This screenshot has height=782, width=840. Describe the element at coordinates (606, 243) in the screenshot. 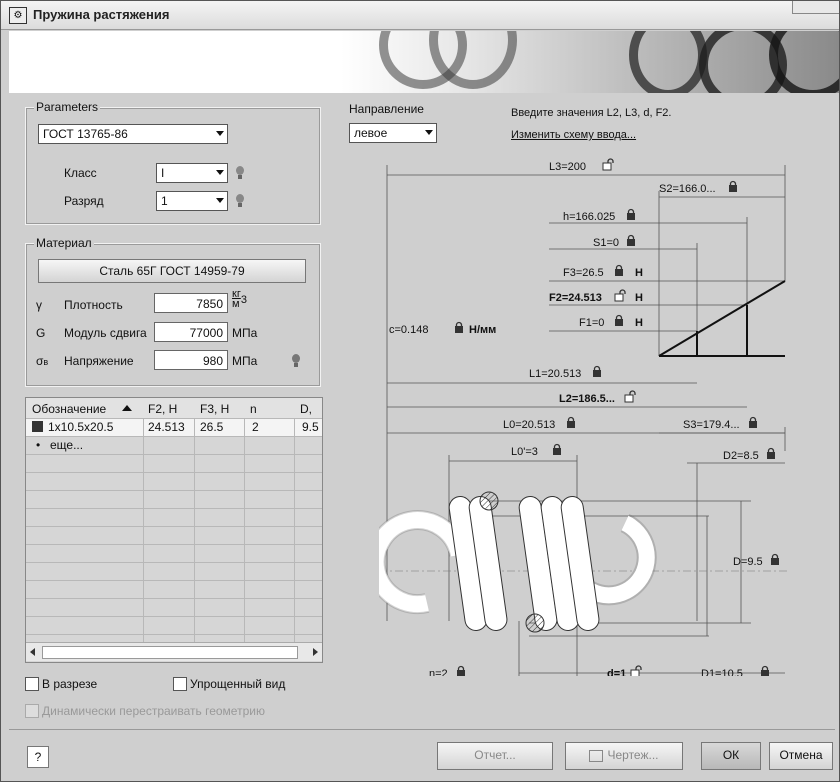

I see `label-S1: S1=0` at that location.